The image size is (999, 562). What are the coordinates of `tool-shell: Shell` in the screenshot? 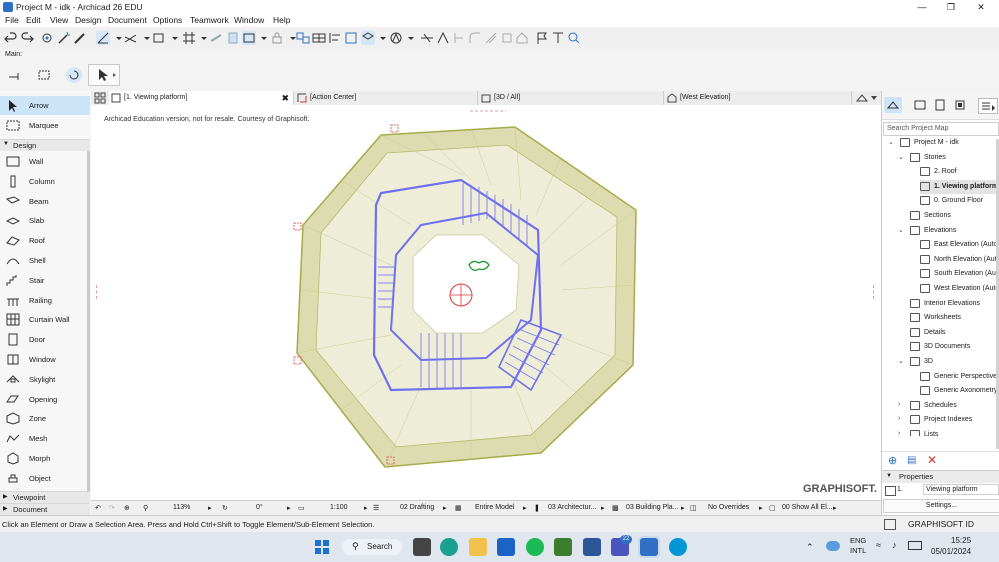 It's located at (45, 260).